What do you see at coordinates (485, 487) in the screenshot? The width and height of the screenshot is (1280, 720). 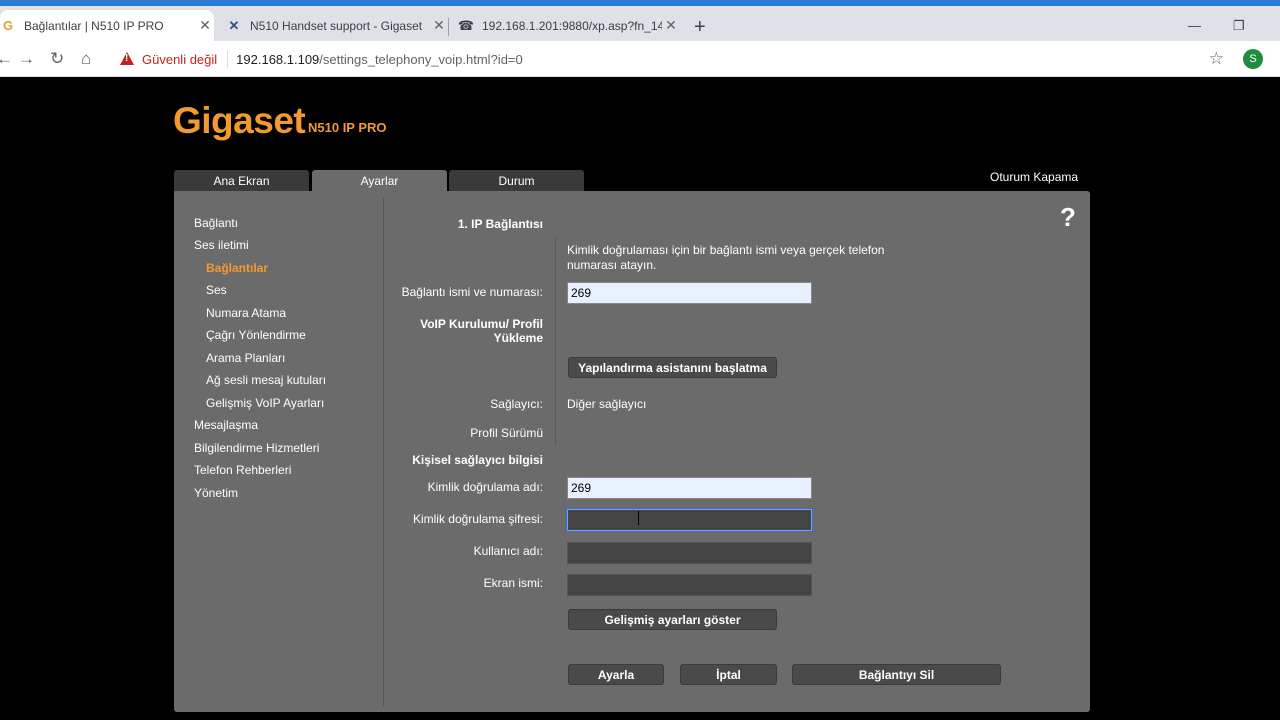 I see `auth-name-label: Kimlik doğrulama adı:` at bounding box center [485, 487].